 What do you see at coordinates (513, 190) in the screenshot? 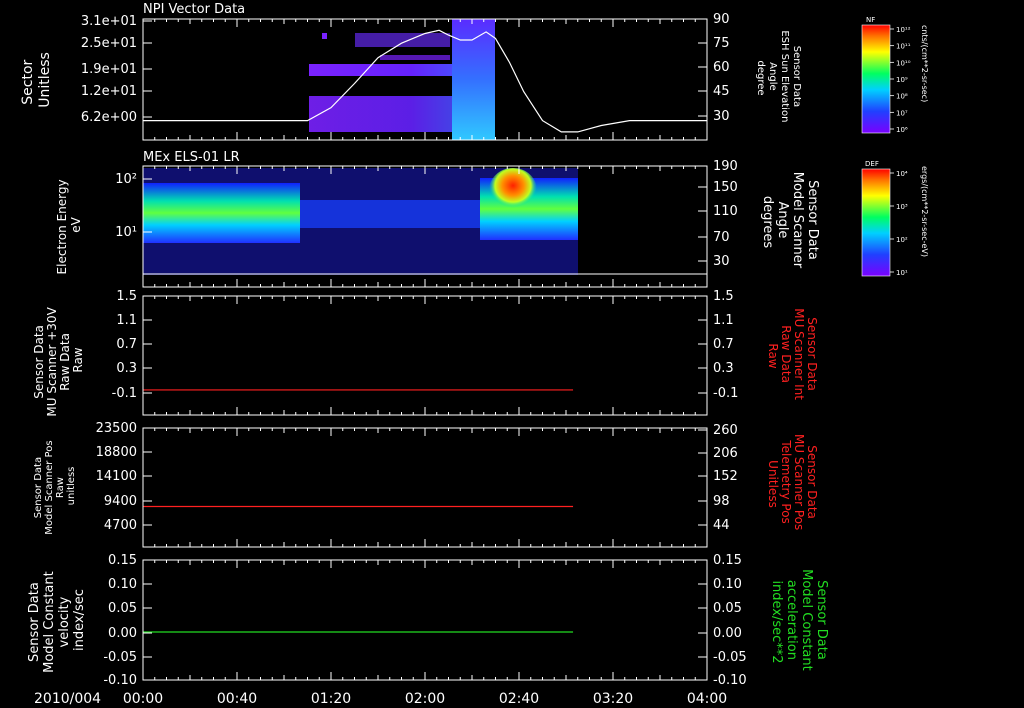
I see `els-hot-spot` at bounding box center [513, 190].